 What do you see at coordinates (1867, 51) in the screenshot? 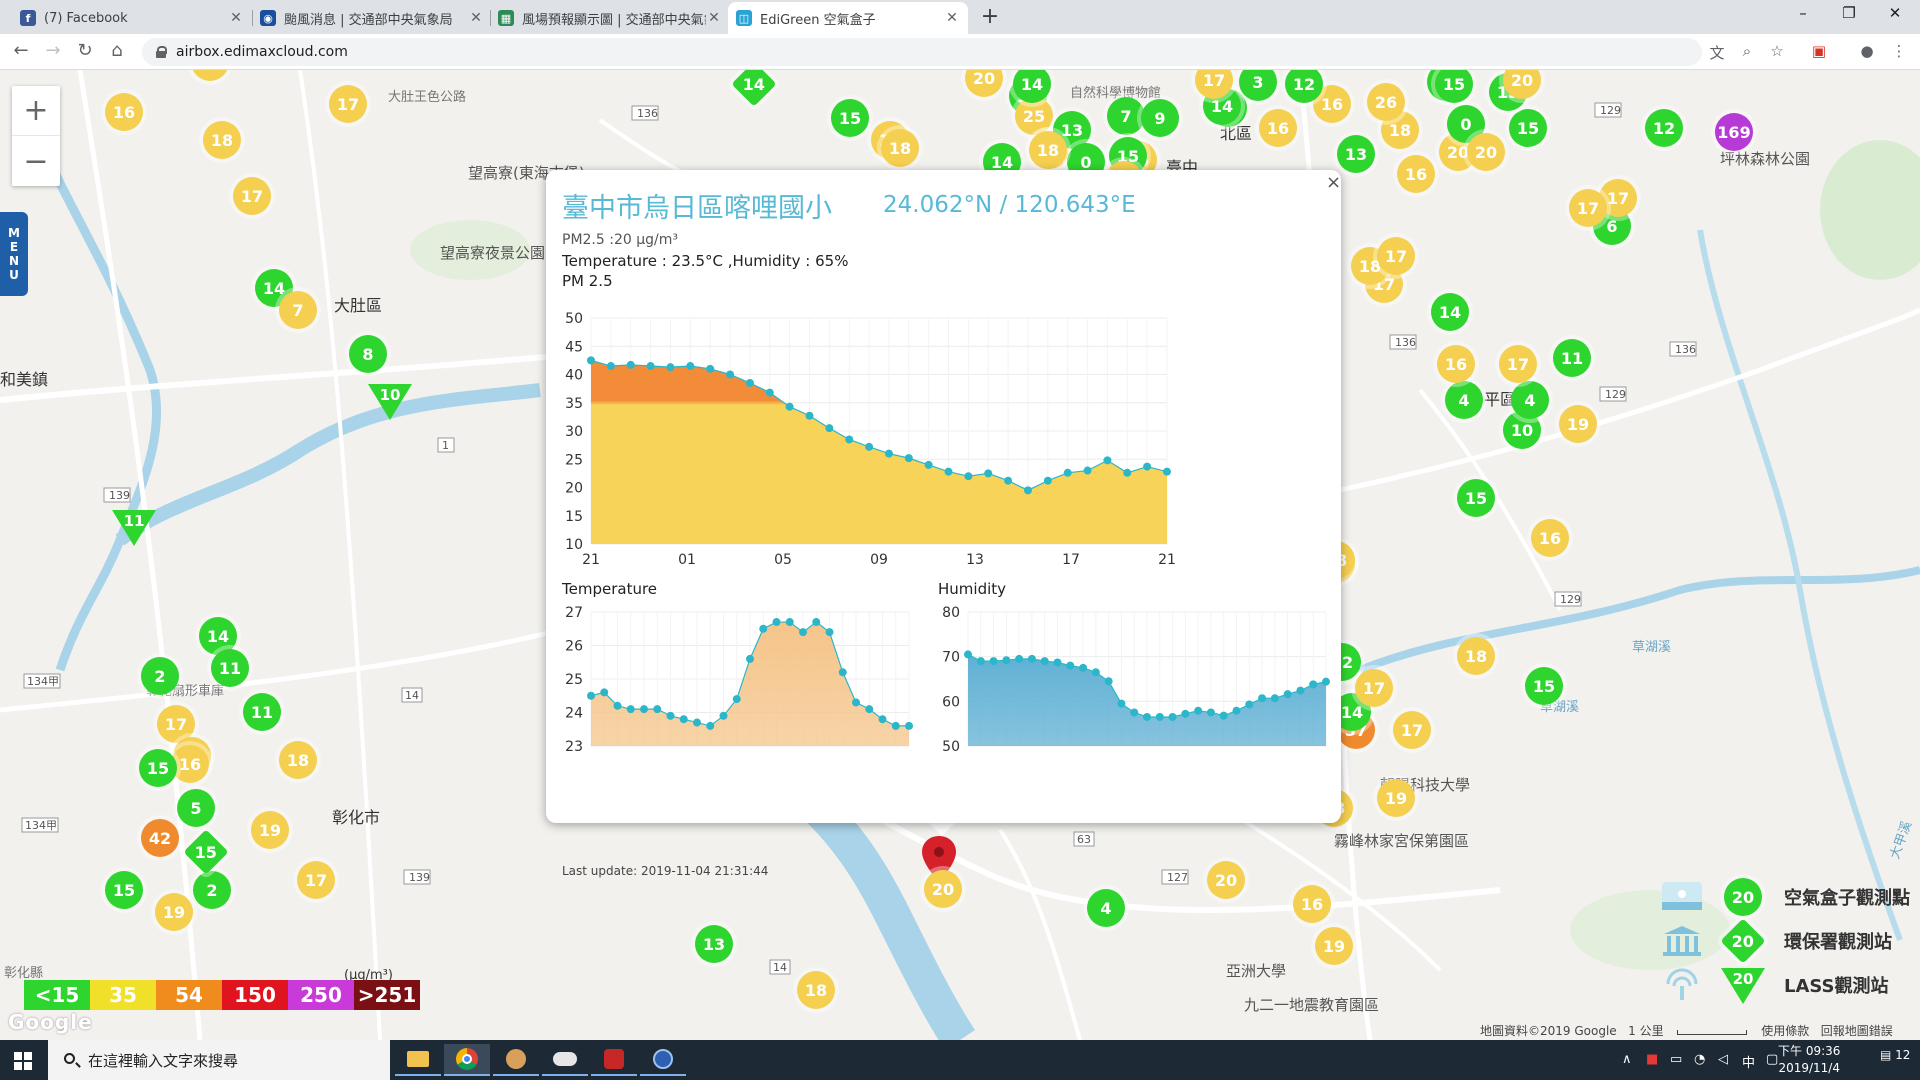
I see `account-icon: ●` at bounding box center [1867, 51].